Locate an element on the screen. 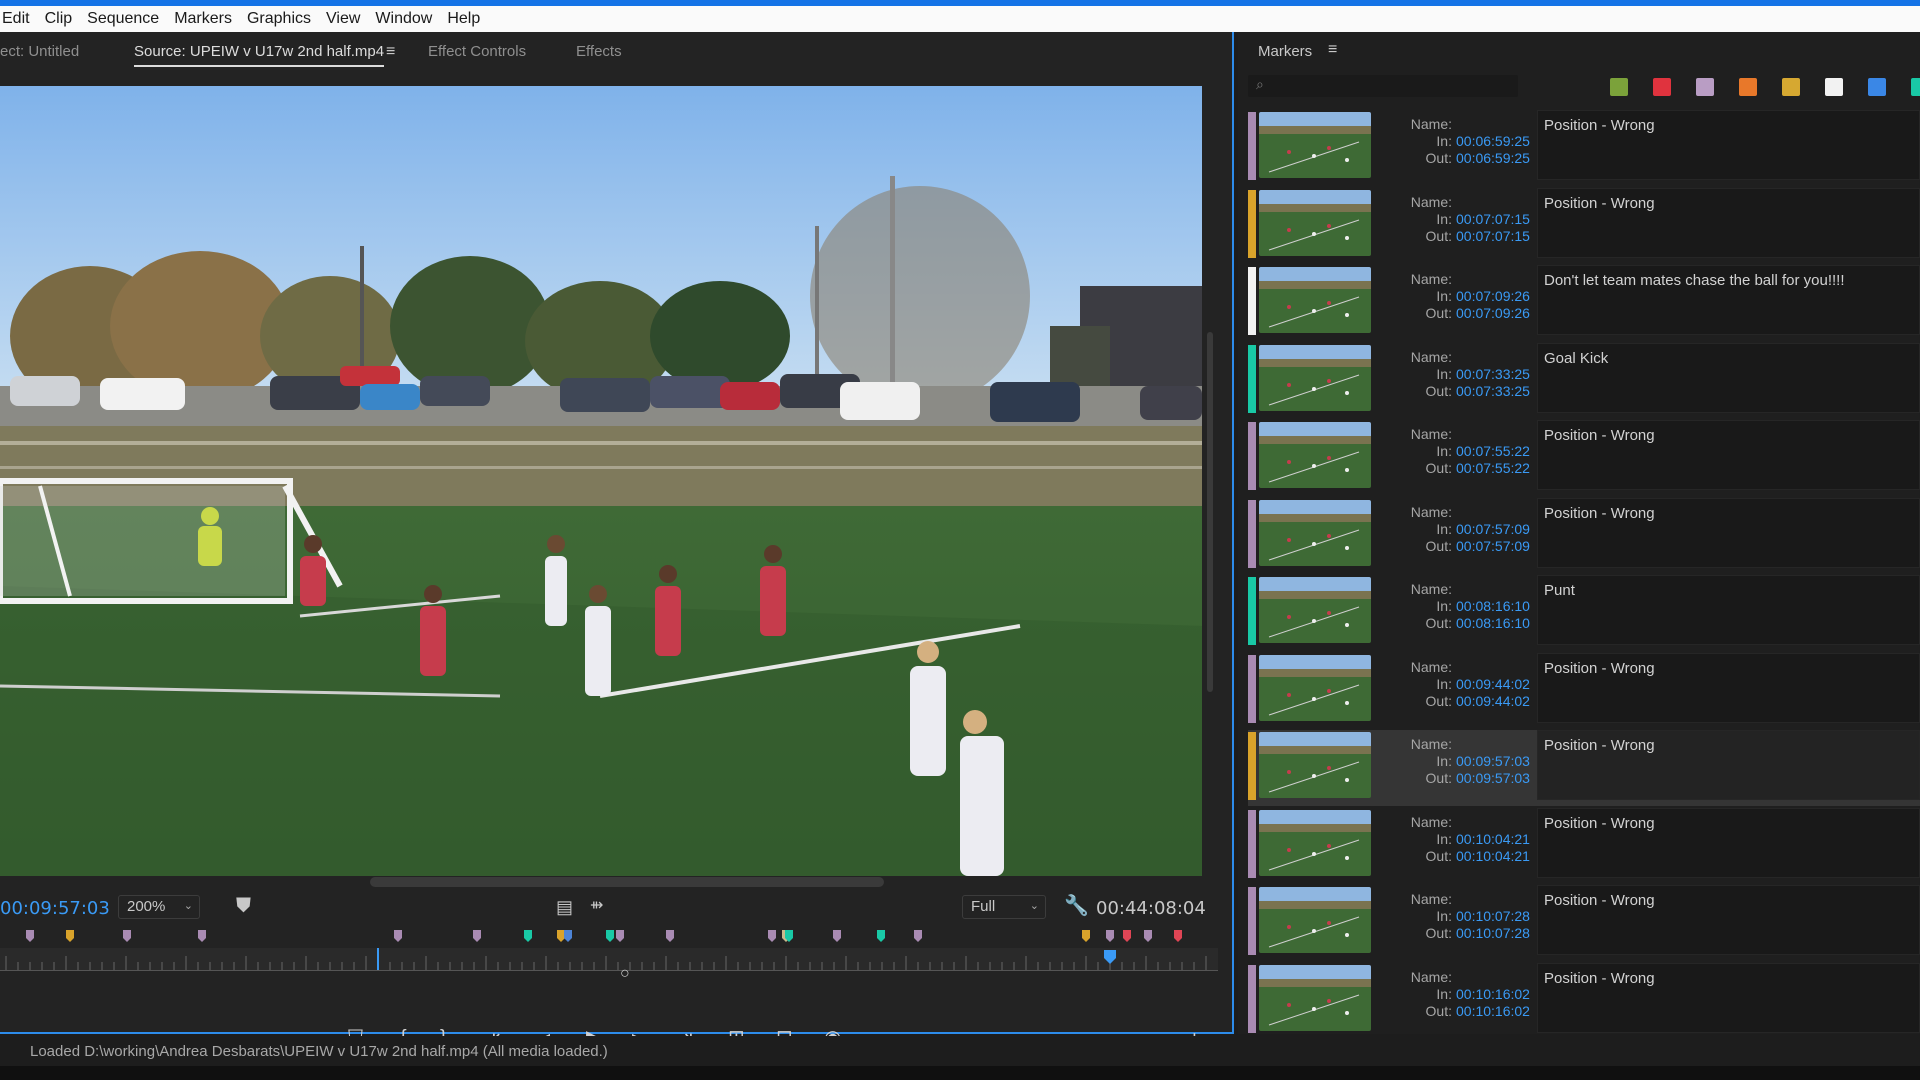  marker-out-timecode: 00:10:07:28 is located at coordinates (1493, 933).